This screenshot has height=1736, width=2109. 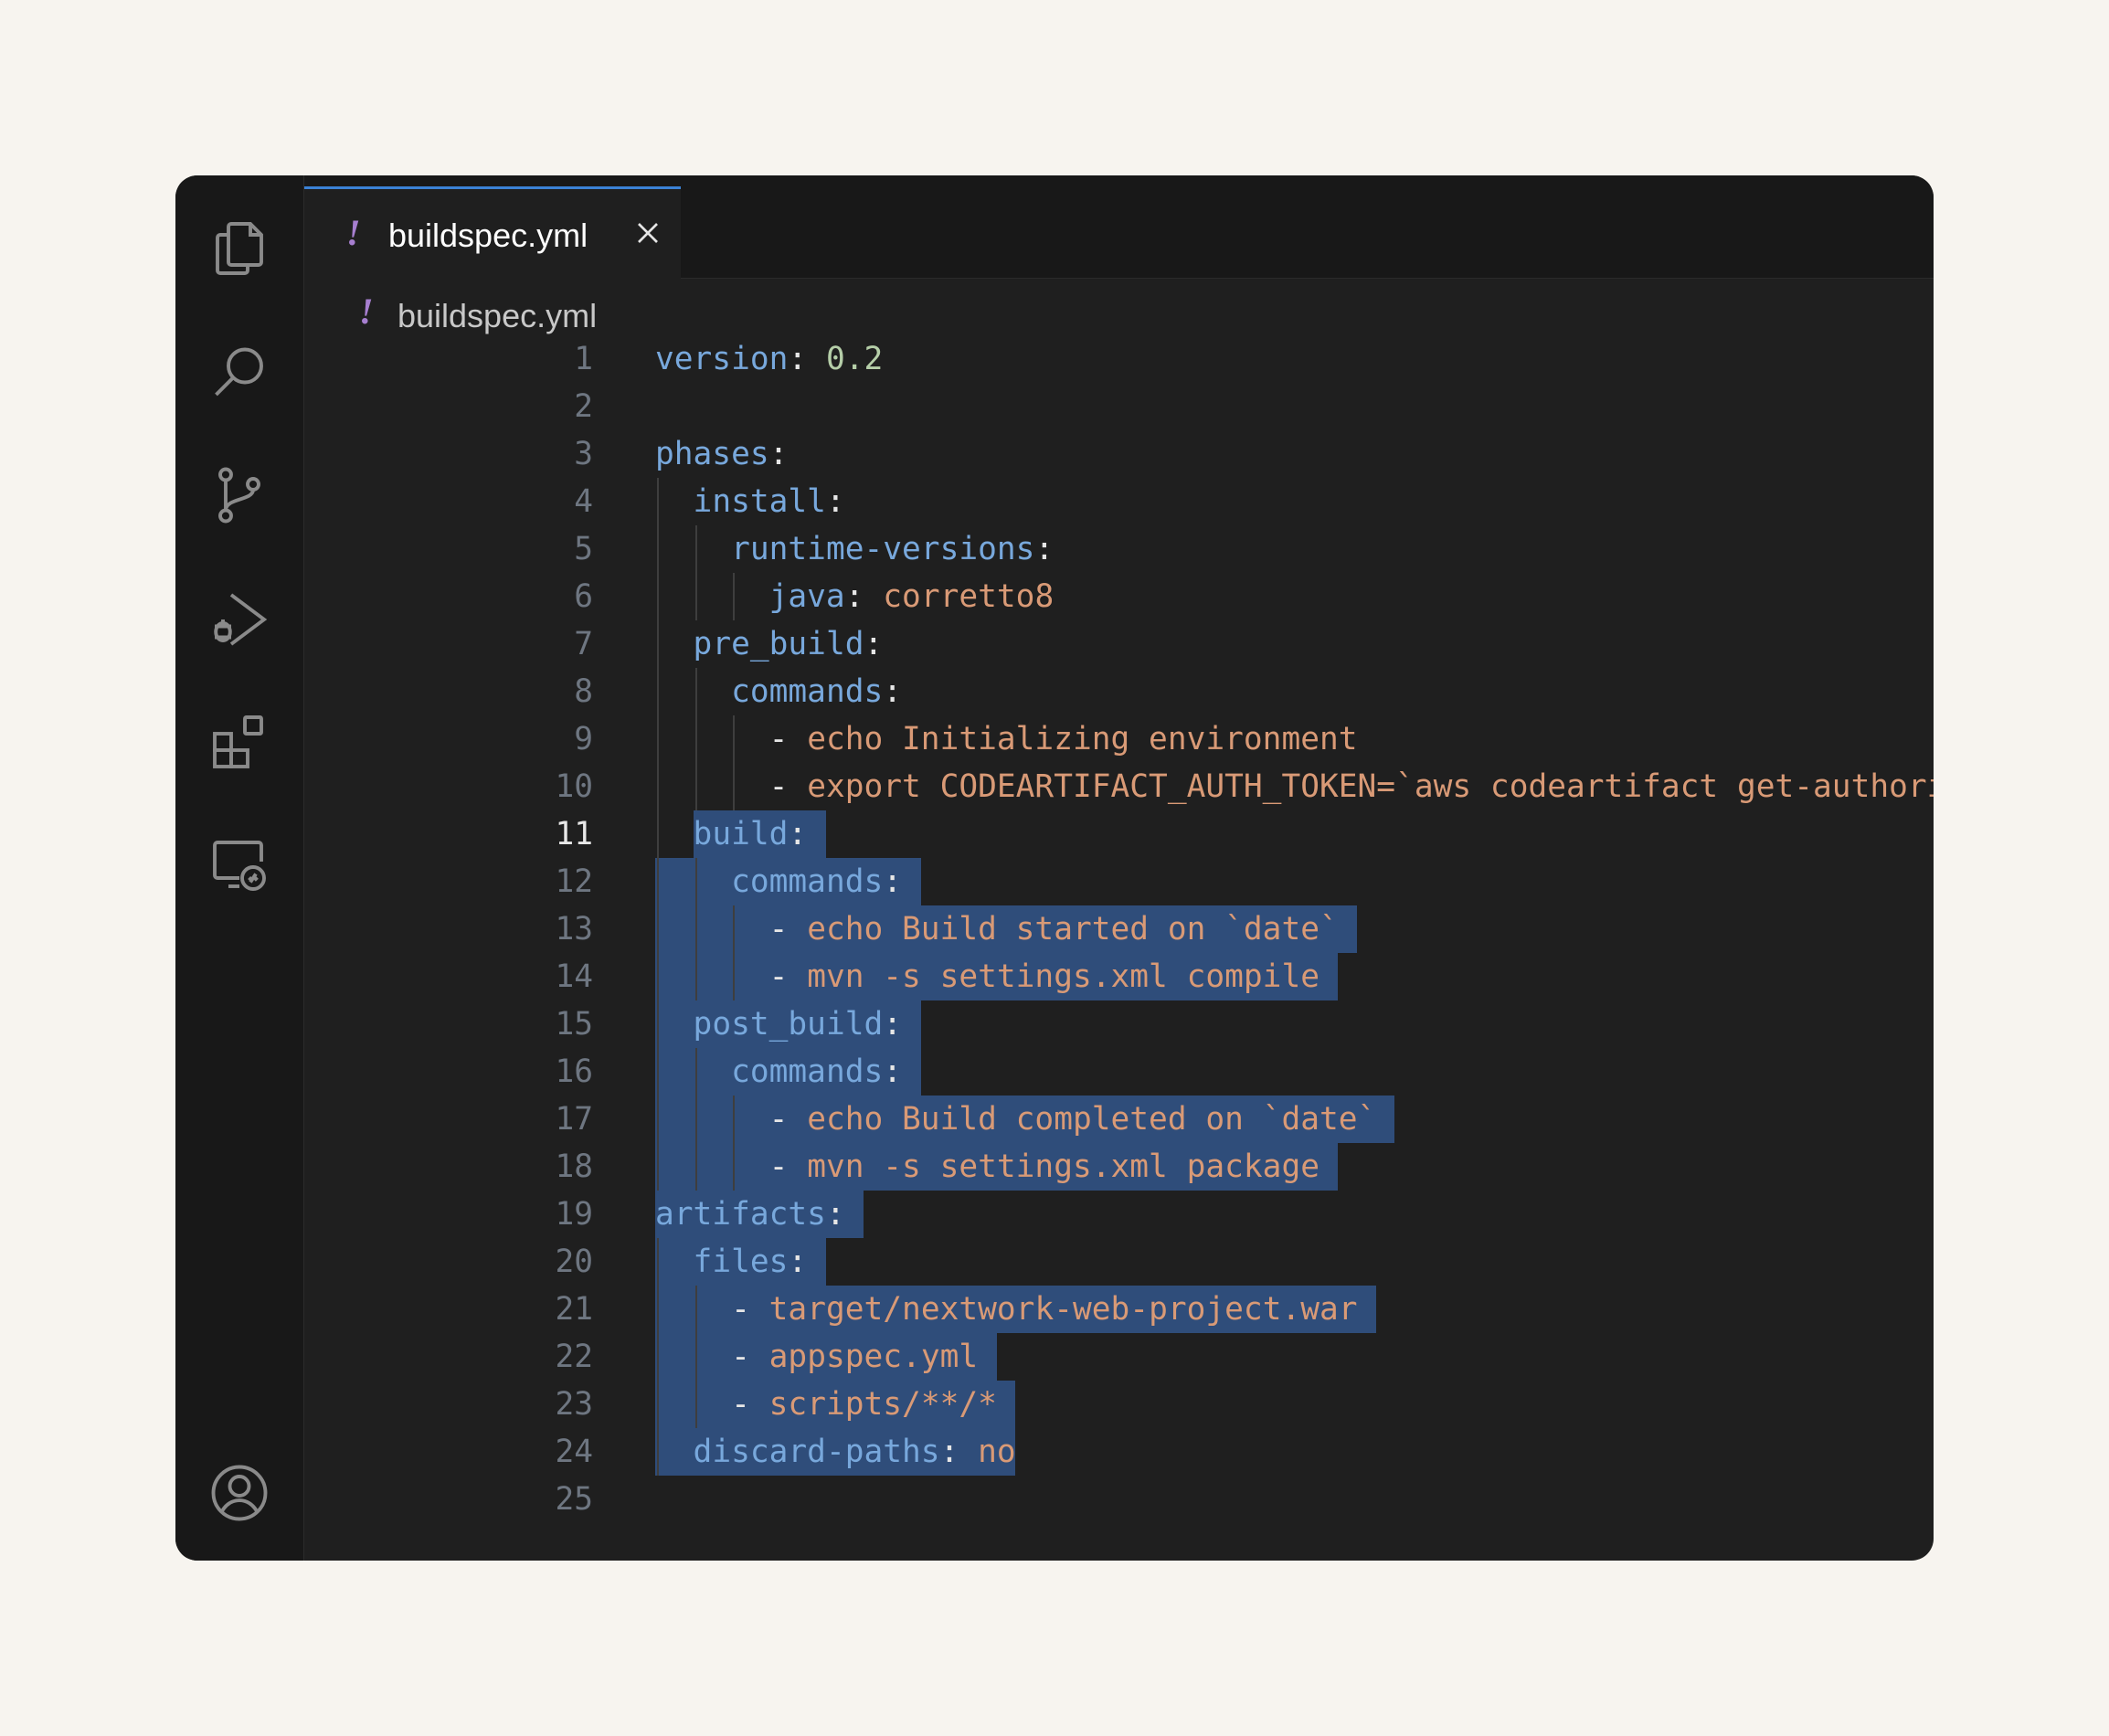 What do you see at coordinates (1119, 227) in the screenshot?
I see `tab-bar: ! buildspec.yml` at bounding box center [1119, 227].